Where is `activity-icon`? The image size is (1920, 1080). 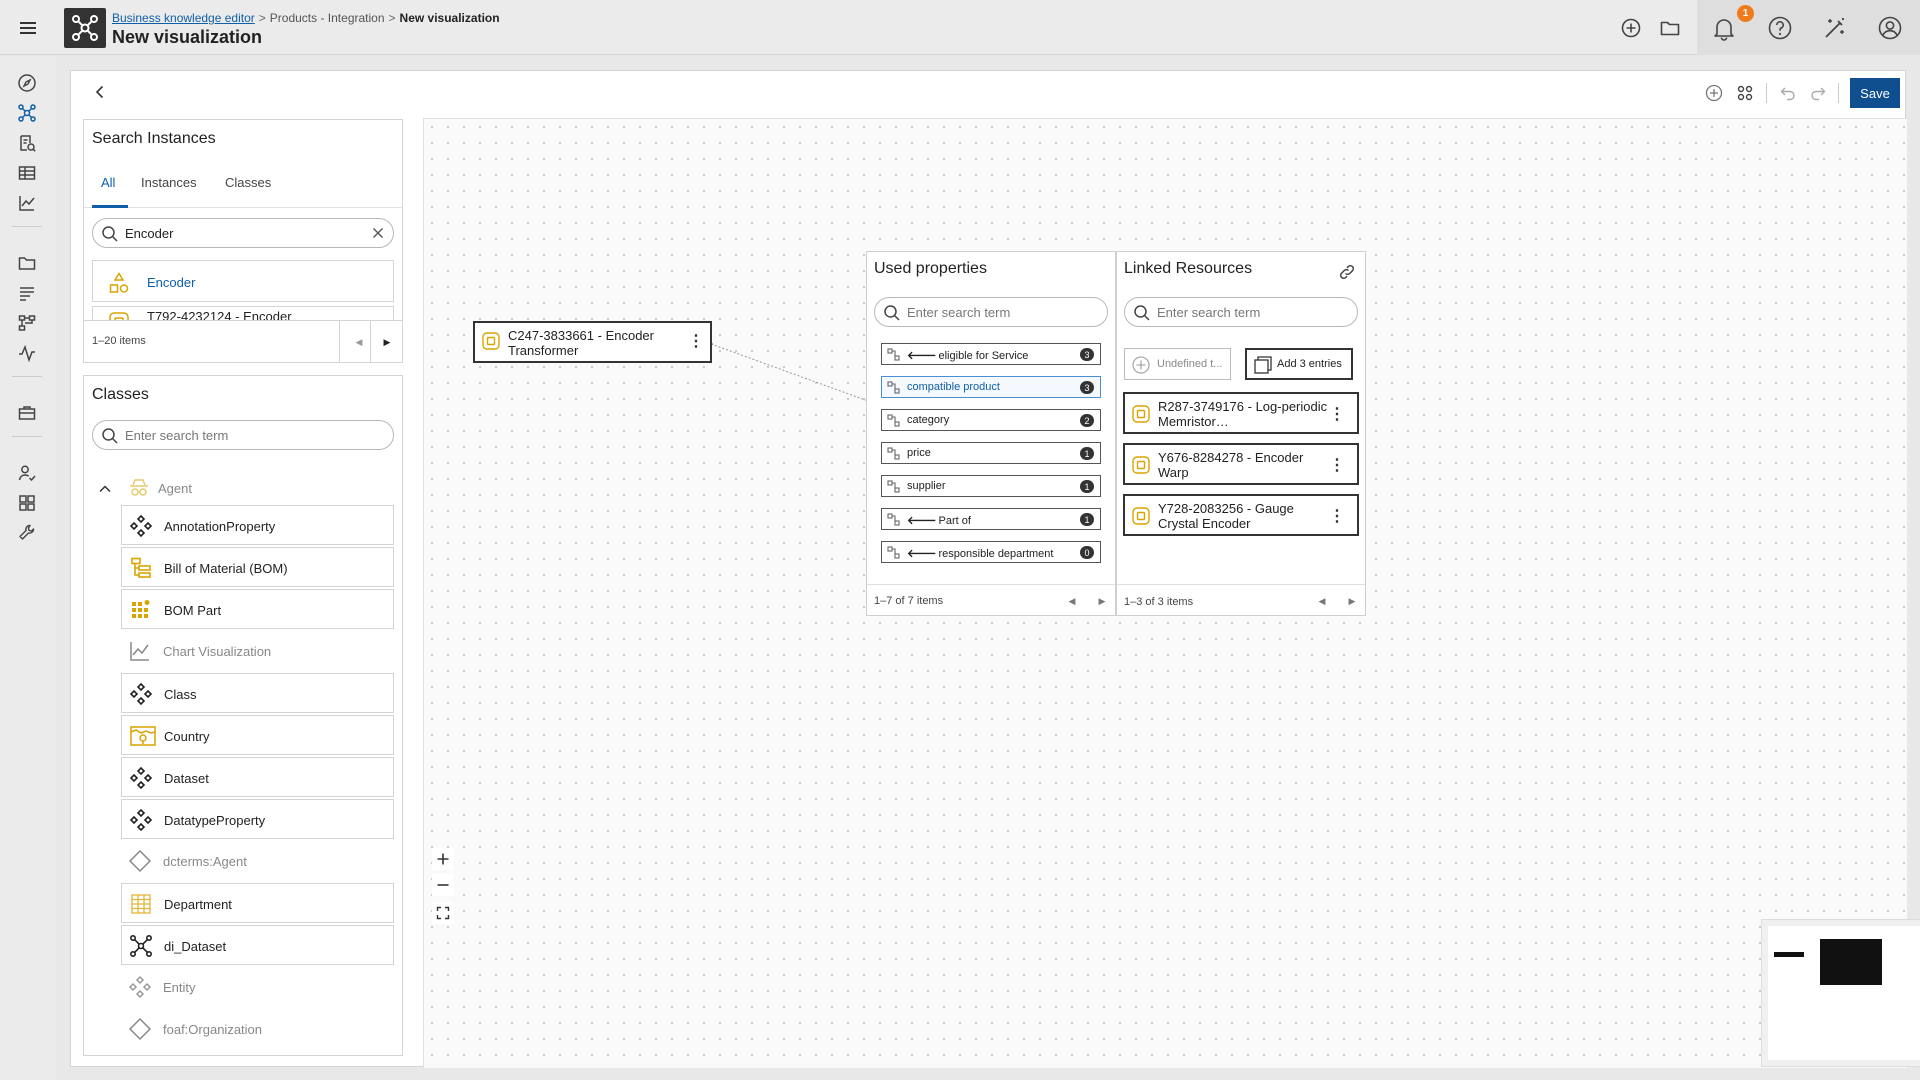 activity-icon is located at coordinates (27, 353).